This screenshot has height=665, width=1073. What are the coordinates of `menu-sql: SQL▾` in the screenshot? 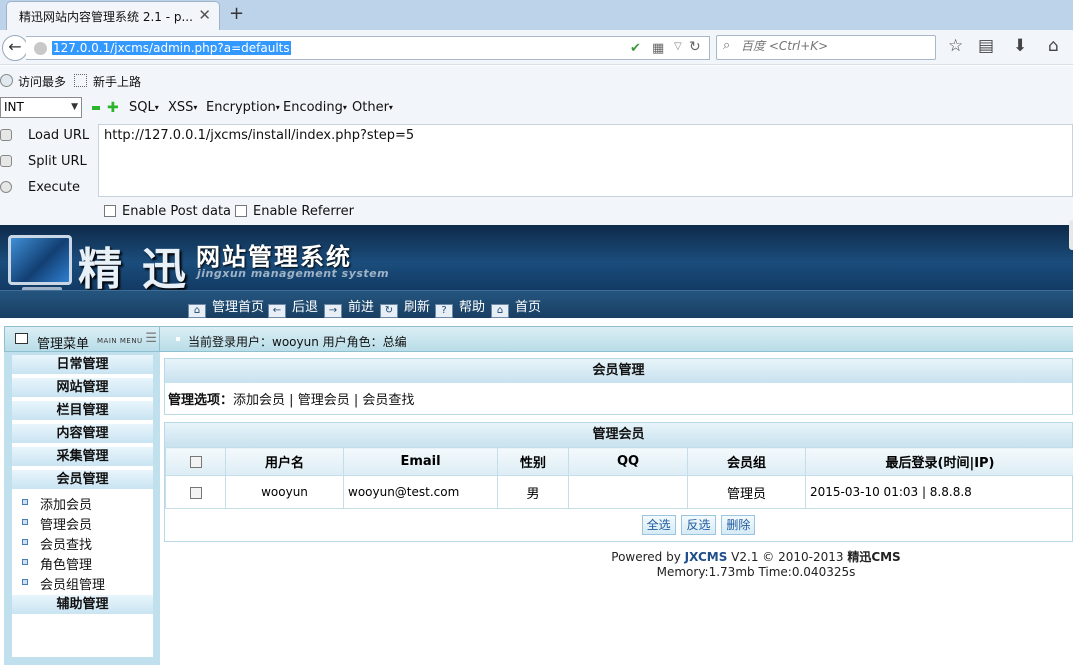 It's located at (144, 107).